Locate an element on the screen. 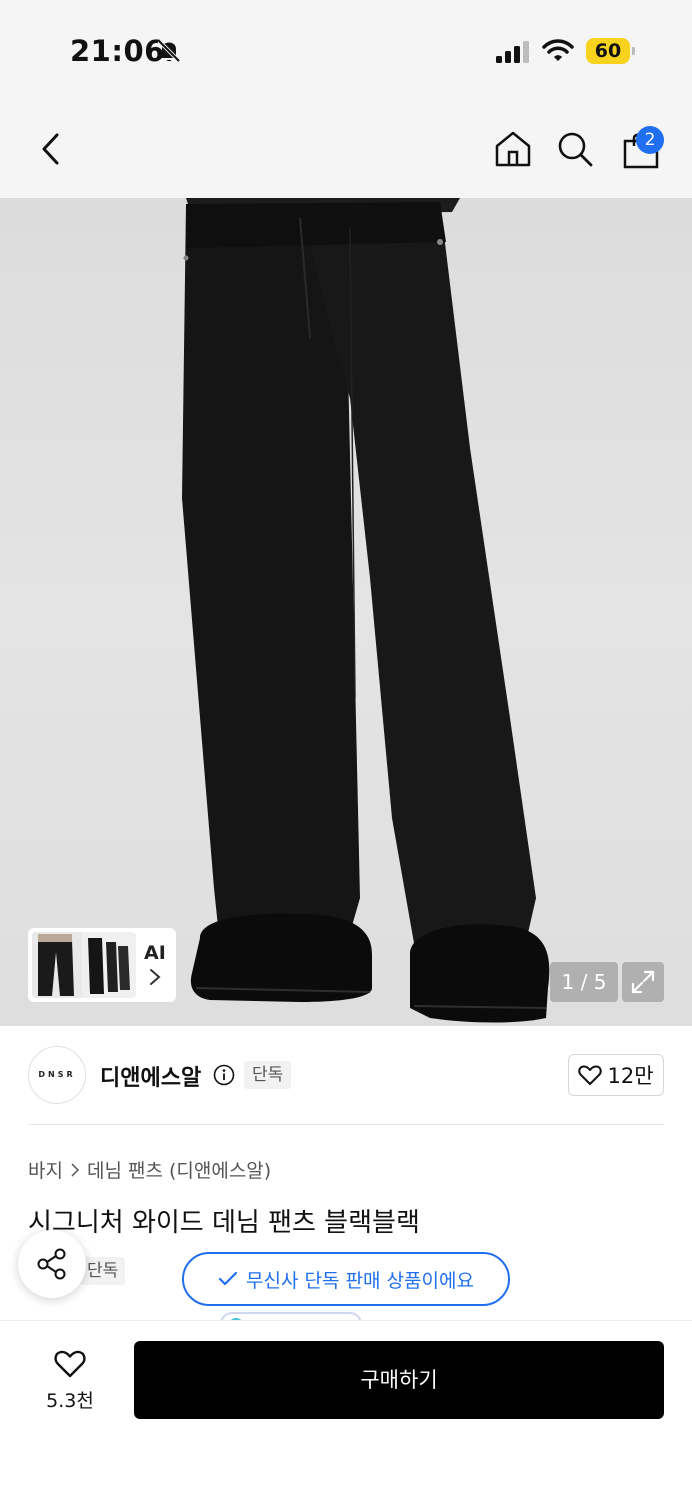 The height and width of the screenshot is (1500, 692). exclusive-sale-tooltip: 무신사 단독 판매 상품이에요 is located at coordinates (346, 1279).